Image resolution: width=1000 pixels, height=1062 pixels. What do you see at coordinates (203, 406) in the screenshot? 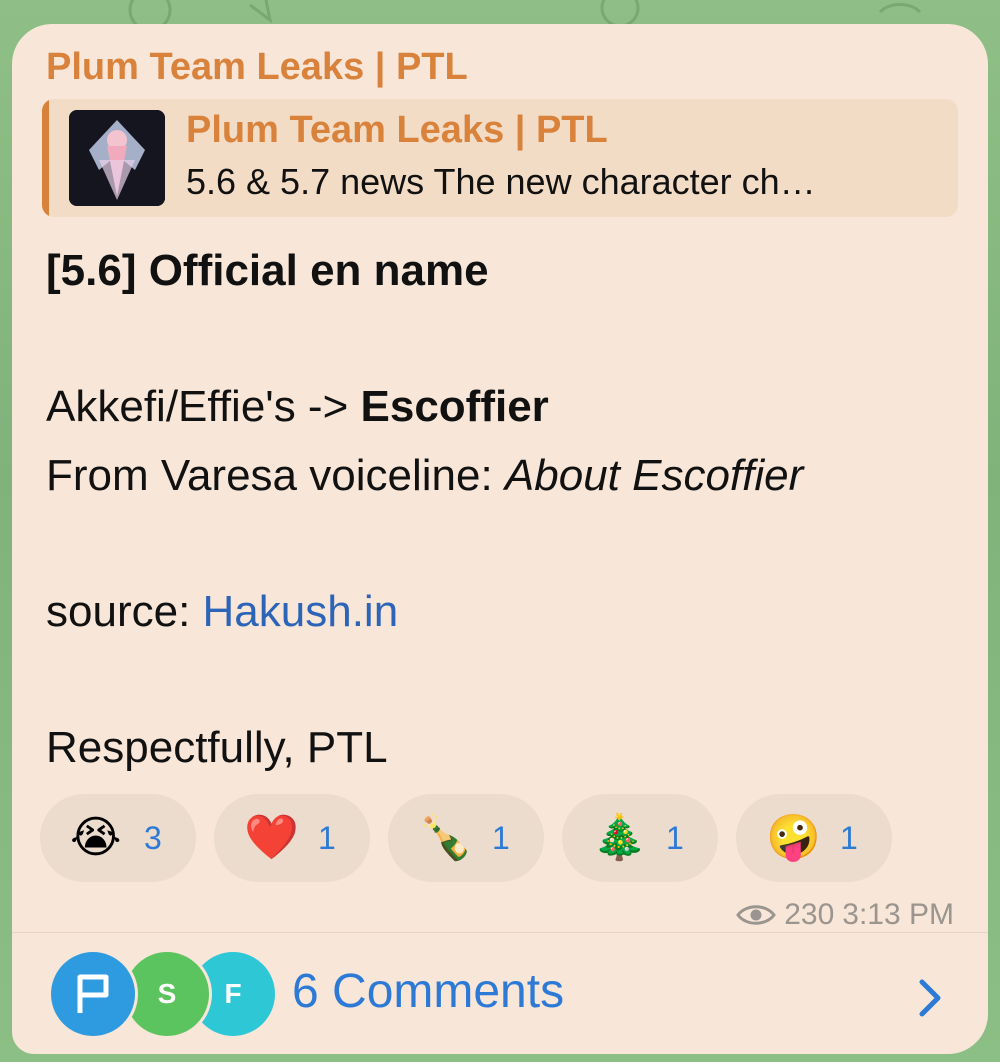
I see `line1-prefix: Akkefi/Effie's ->` at bounding box center [203, 406].